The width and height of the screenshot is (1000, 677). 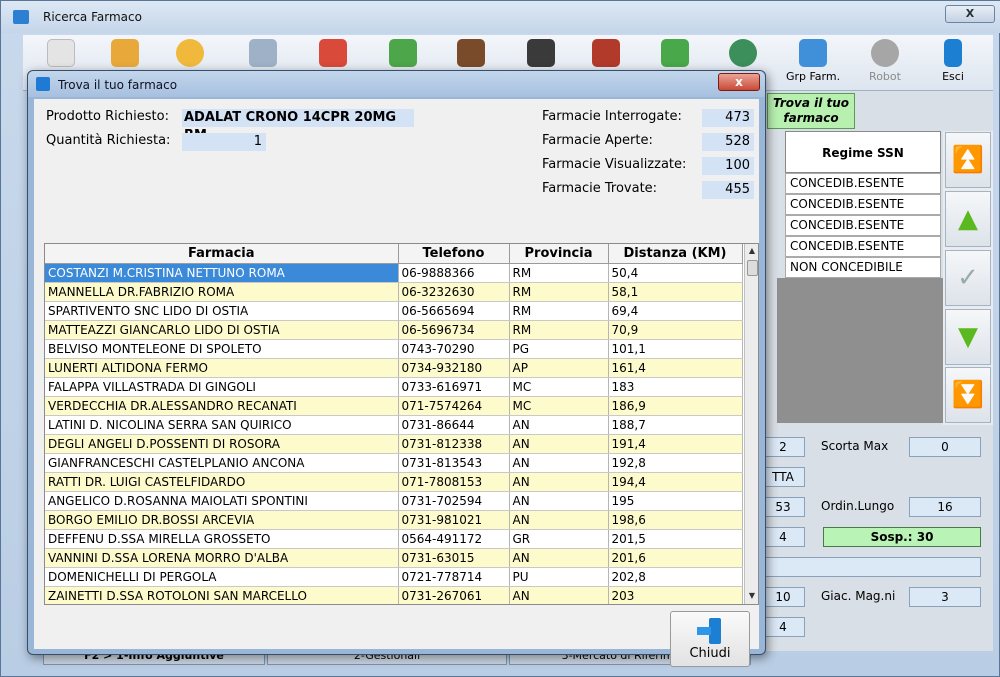 What do you see at coordinates (968, 219) in the screenshot?
I see `previous-record-icon: ▲` at bounding box center [968, 219].